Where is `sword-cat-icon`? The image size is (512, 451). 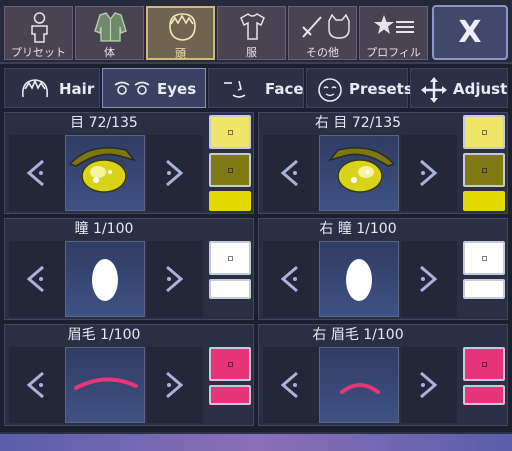
sword-cat-icon is located at coordinates (326, 26).